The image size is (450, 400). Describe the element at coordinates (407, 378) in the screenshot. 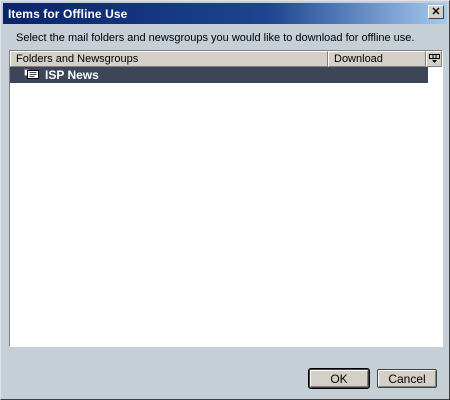

I see `cancel-button: Cancel` at that location.